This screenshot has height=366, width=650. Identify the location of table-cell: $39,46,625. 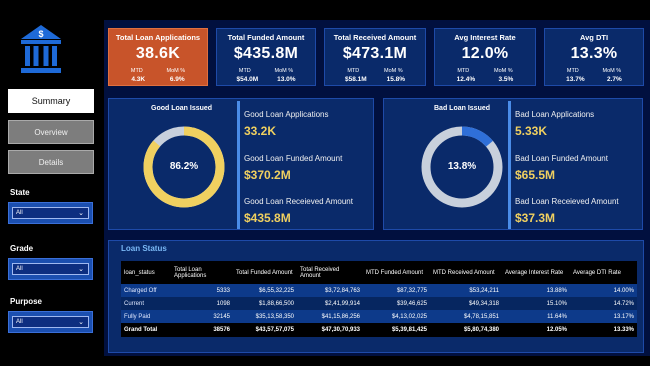
(396, 303).